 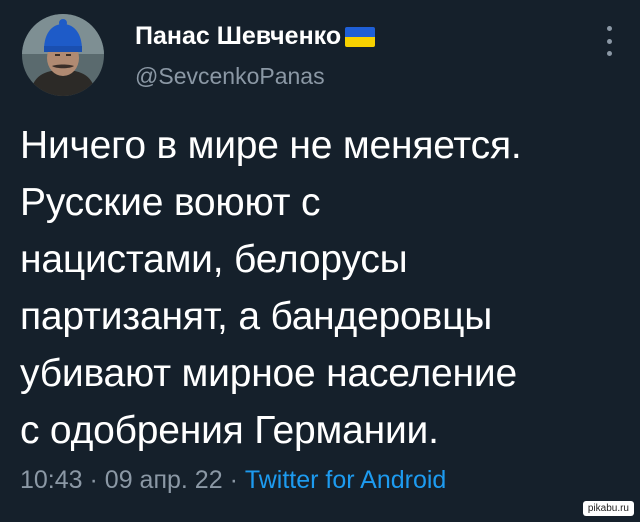 I want to click on author-display-name: Панас Шевченко, so click(x=255, y=36).